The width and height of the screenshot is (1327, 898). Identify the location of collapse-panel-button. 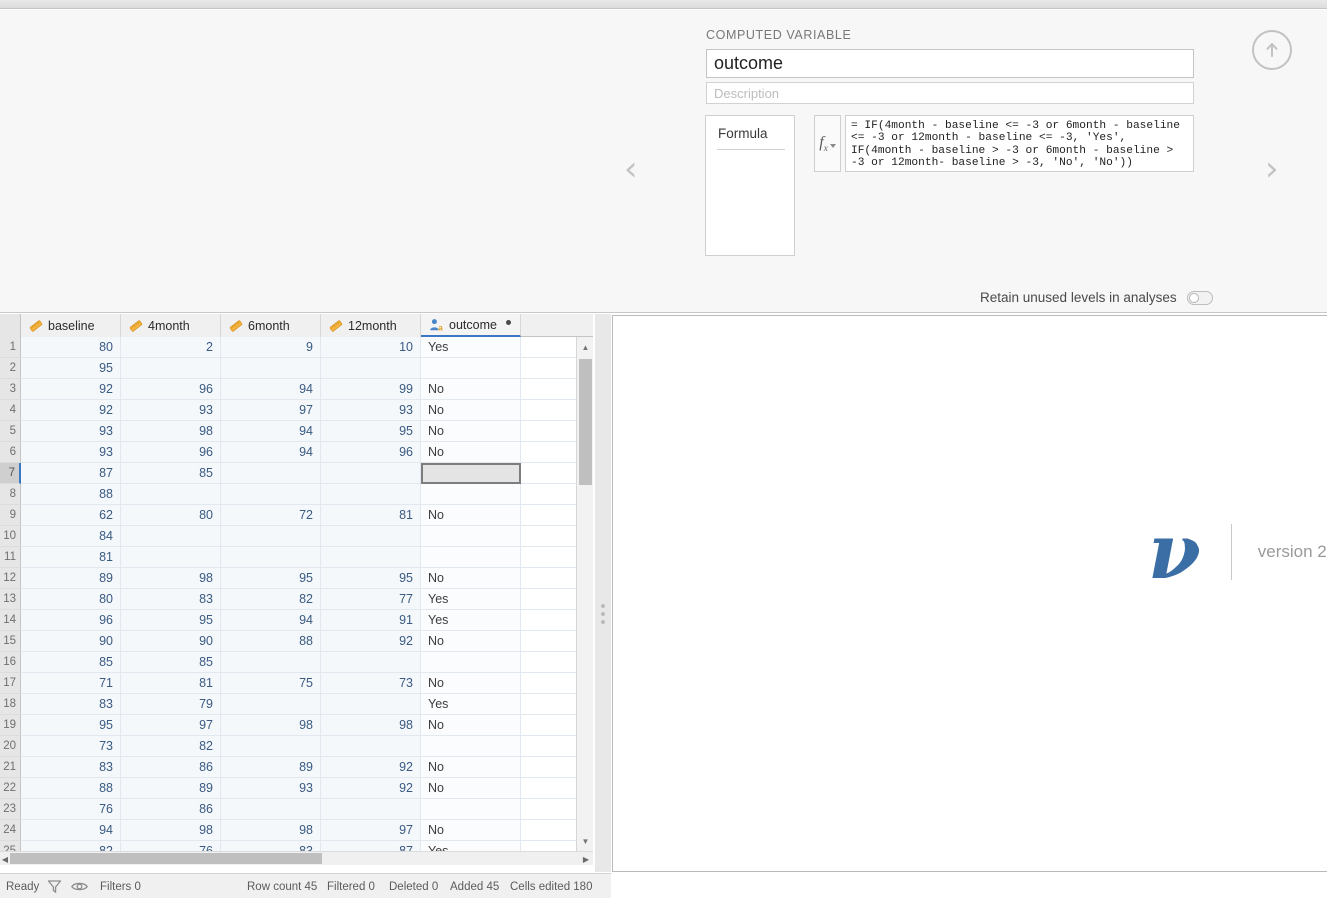
(1272, 50).